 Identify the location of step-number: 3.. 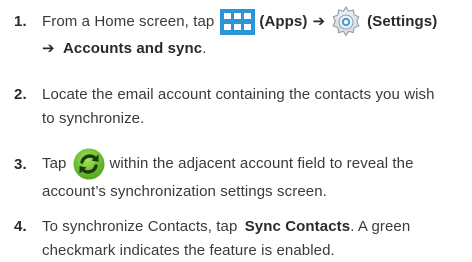
(20, 164).